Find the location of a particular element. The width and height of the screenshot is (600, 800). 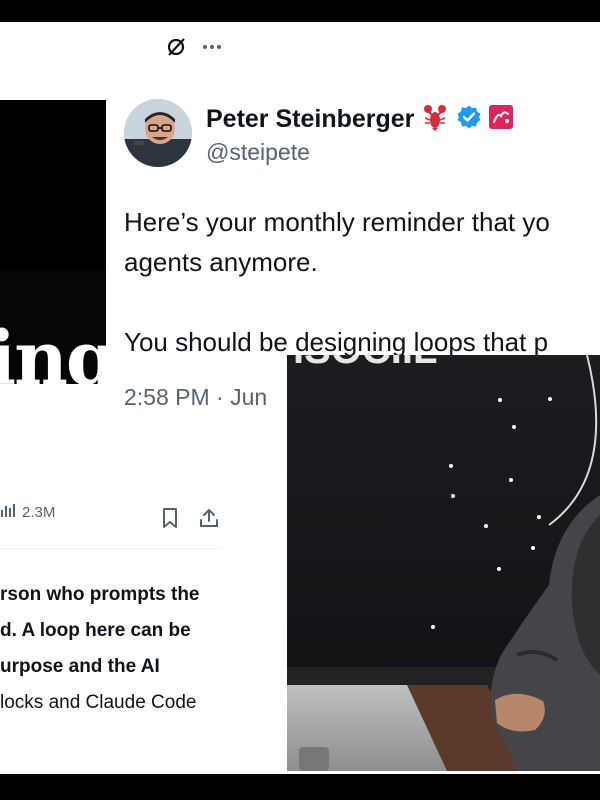

article-line-1: rson who prompts the is located at coordinates (100, 594).